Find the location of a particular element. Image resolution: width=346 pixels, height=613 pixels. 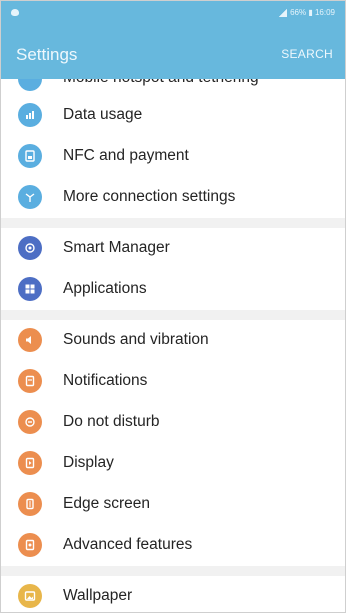

settings-item-label: Do not disturb is located at coordinates (111, 421).